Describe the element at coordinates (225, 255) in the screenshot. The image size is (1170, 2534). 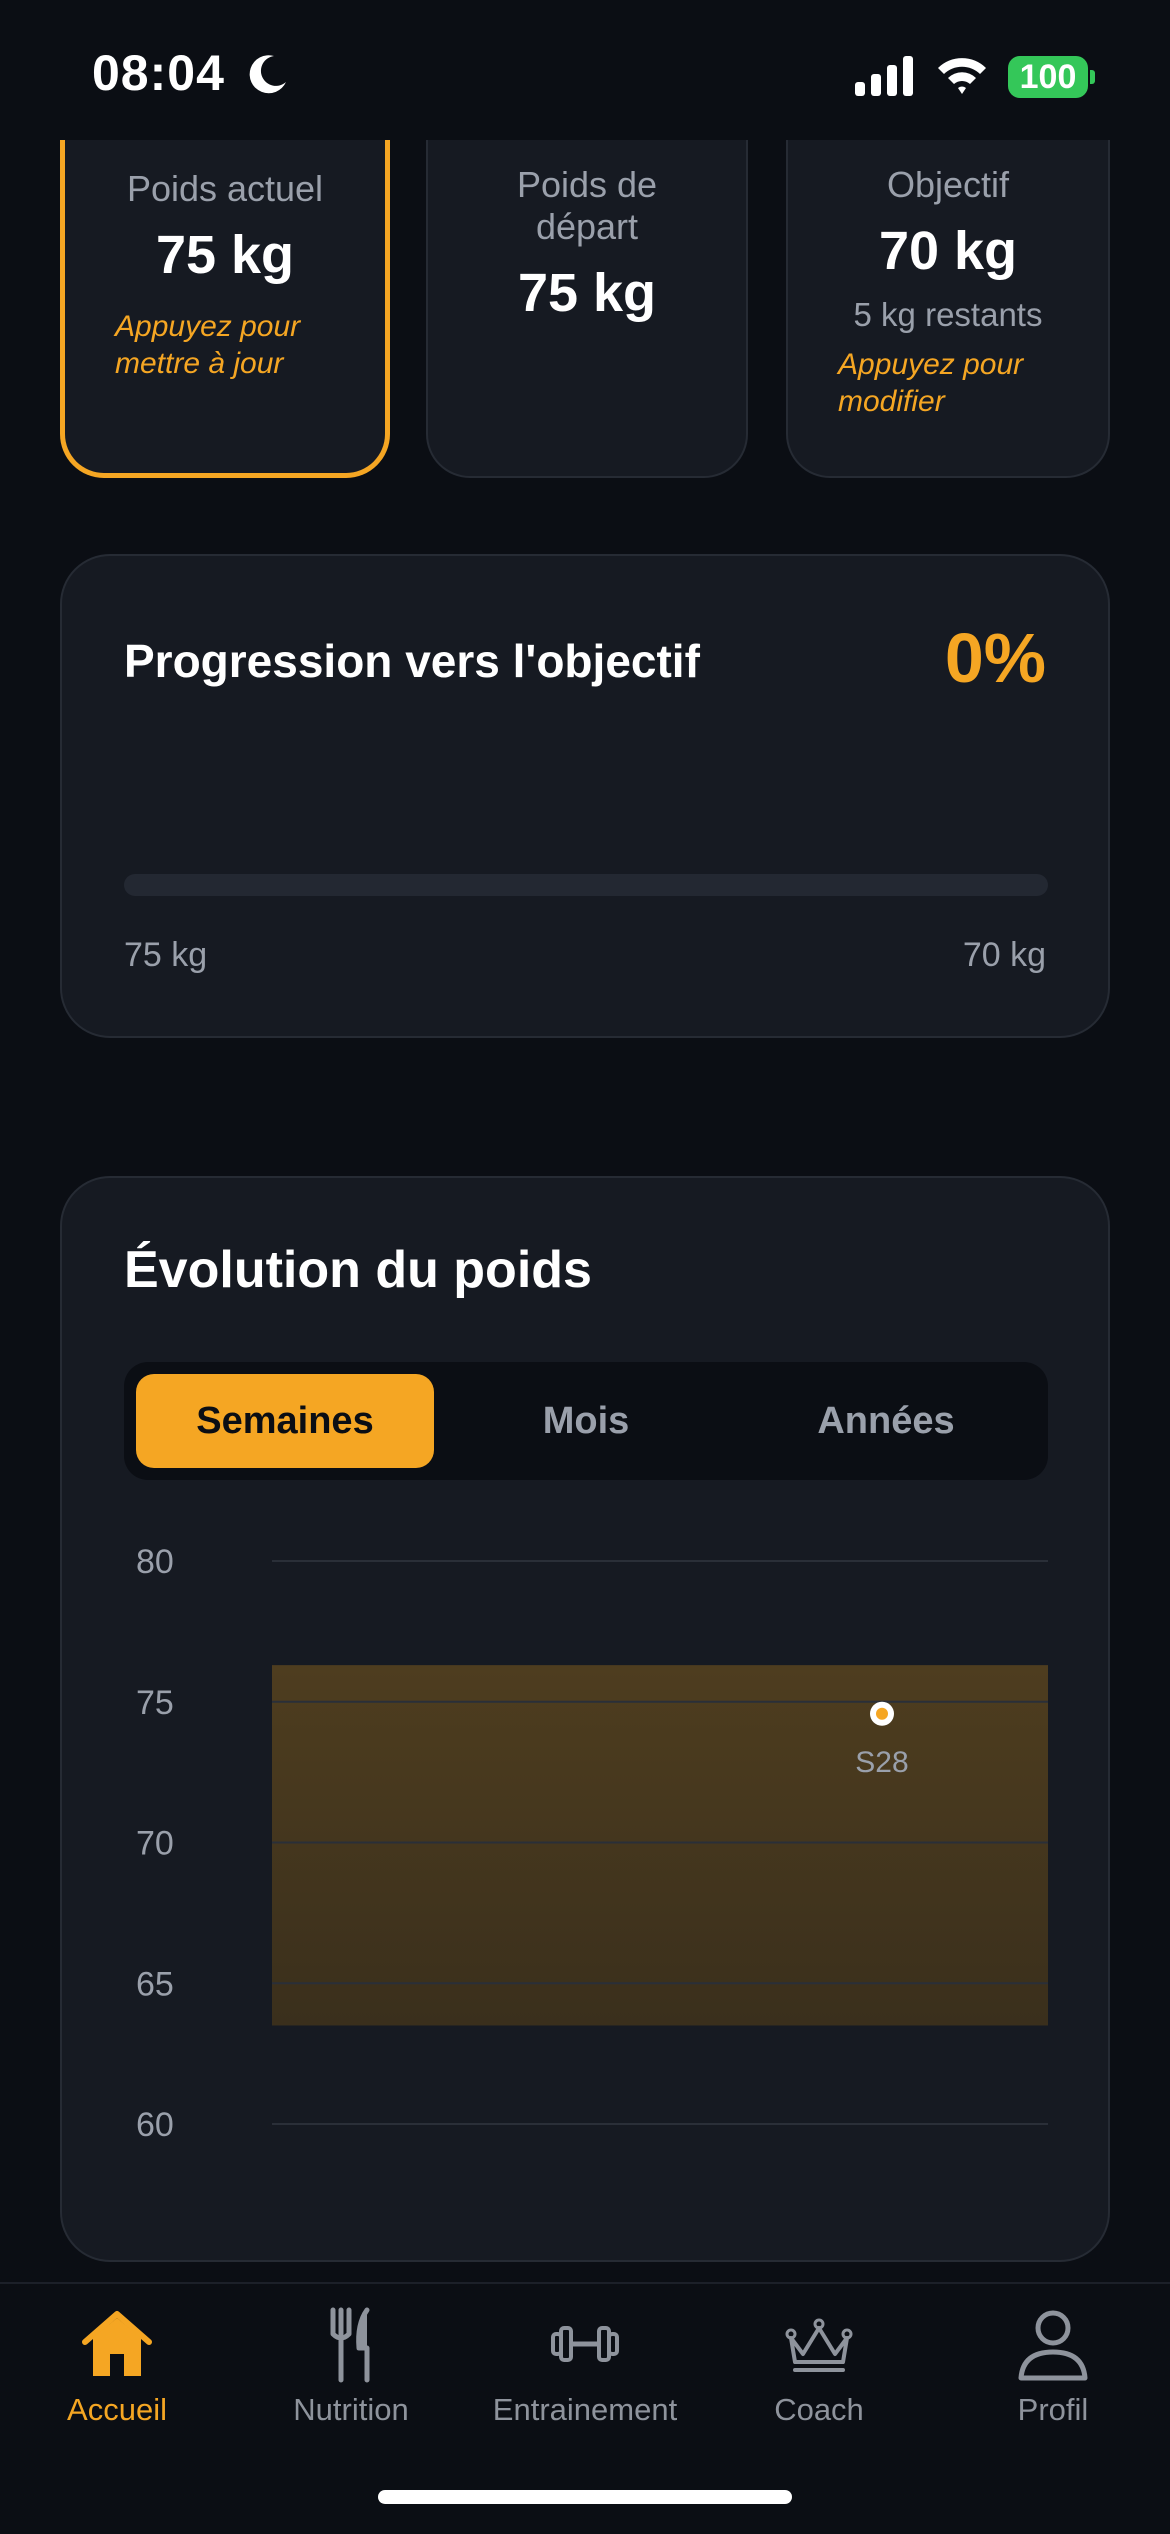
I see `current-weight-value: 75 kg` at that location.